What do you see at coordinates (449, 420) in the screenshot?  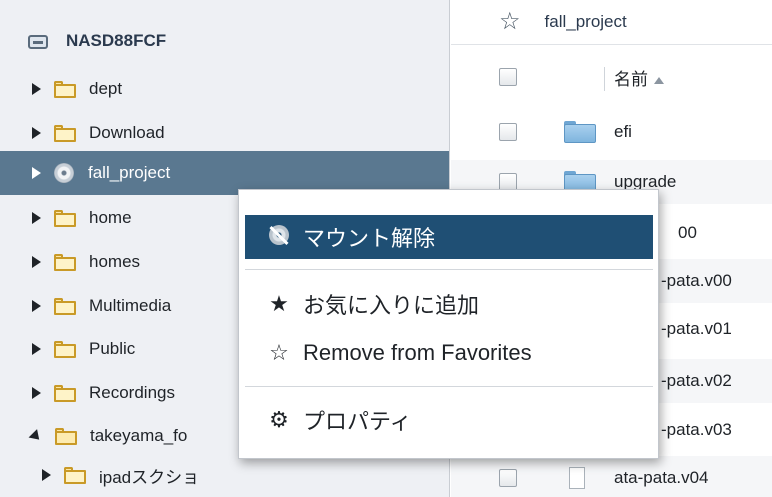 I see `menu-item-properties: ⚙ プロパティ` at bounding box center [449, 420].